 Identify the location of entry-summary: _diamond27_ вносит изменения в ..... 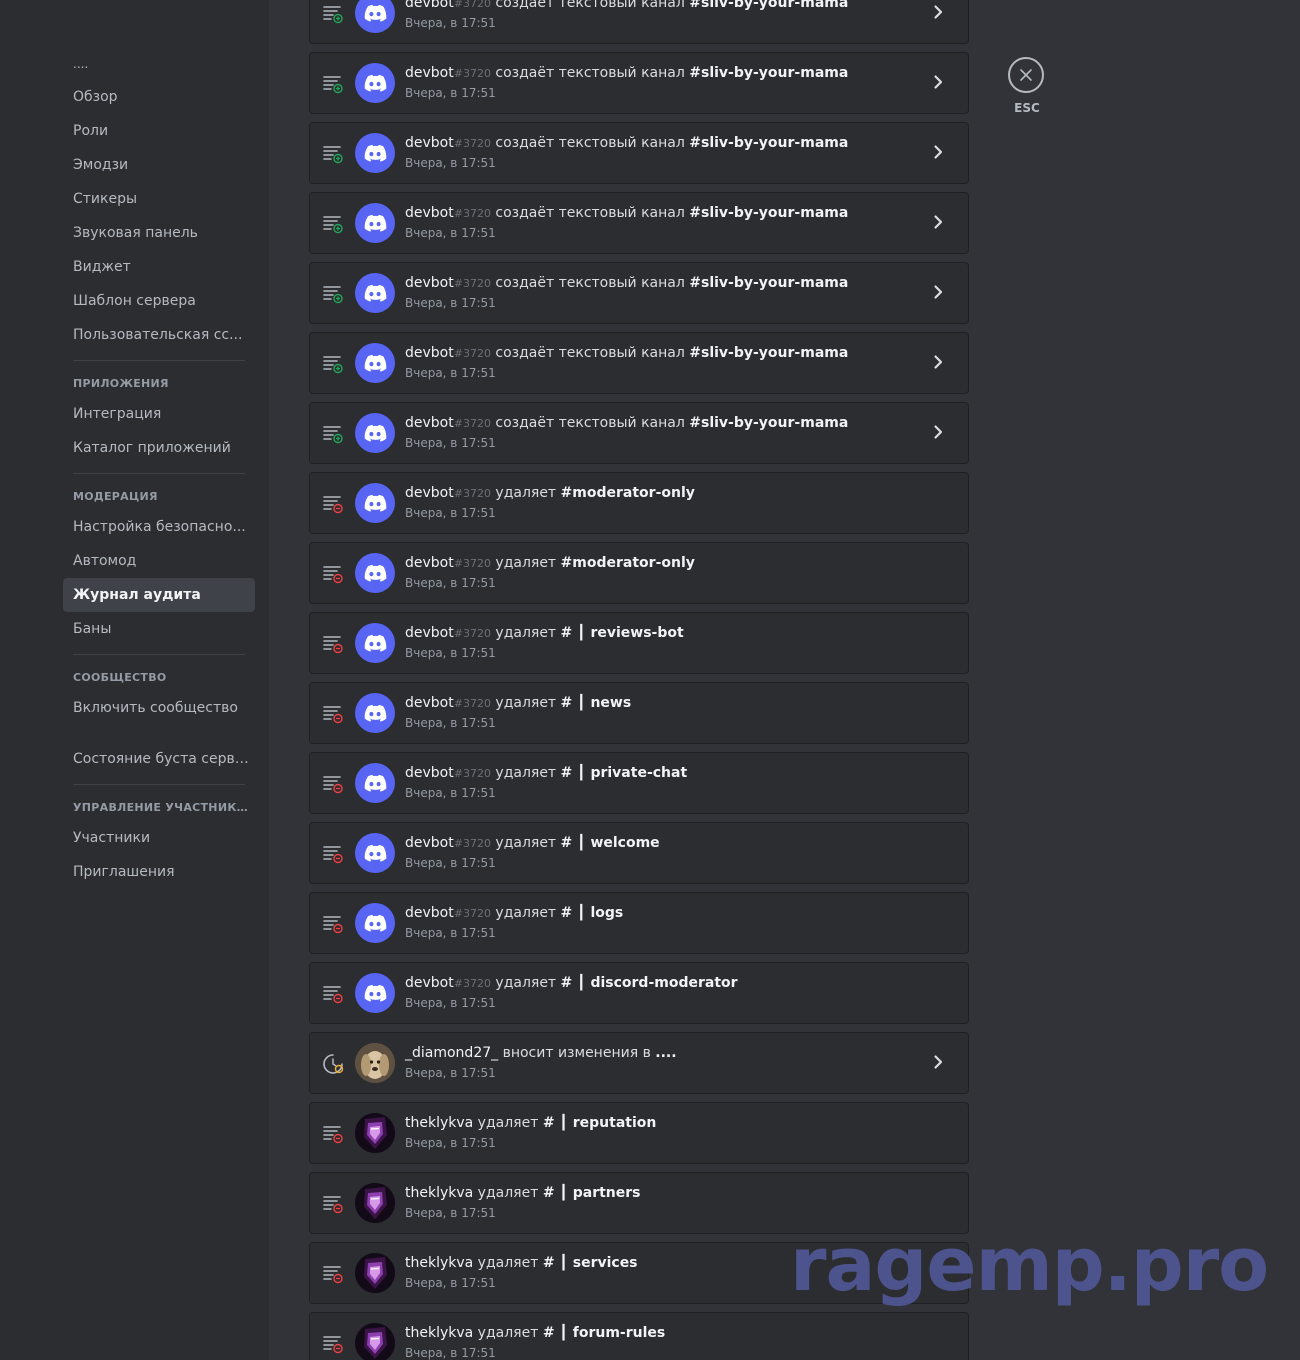
(541, 1053).